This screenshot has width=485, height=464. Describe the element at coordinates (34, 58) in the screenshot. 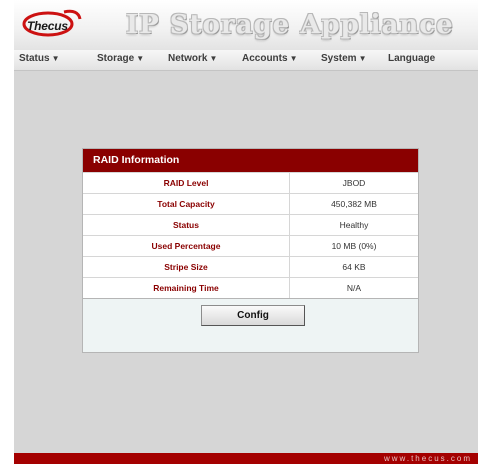

I see `menu-status-label: Status` at that location.